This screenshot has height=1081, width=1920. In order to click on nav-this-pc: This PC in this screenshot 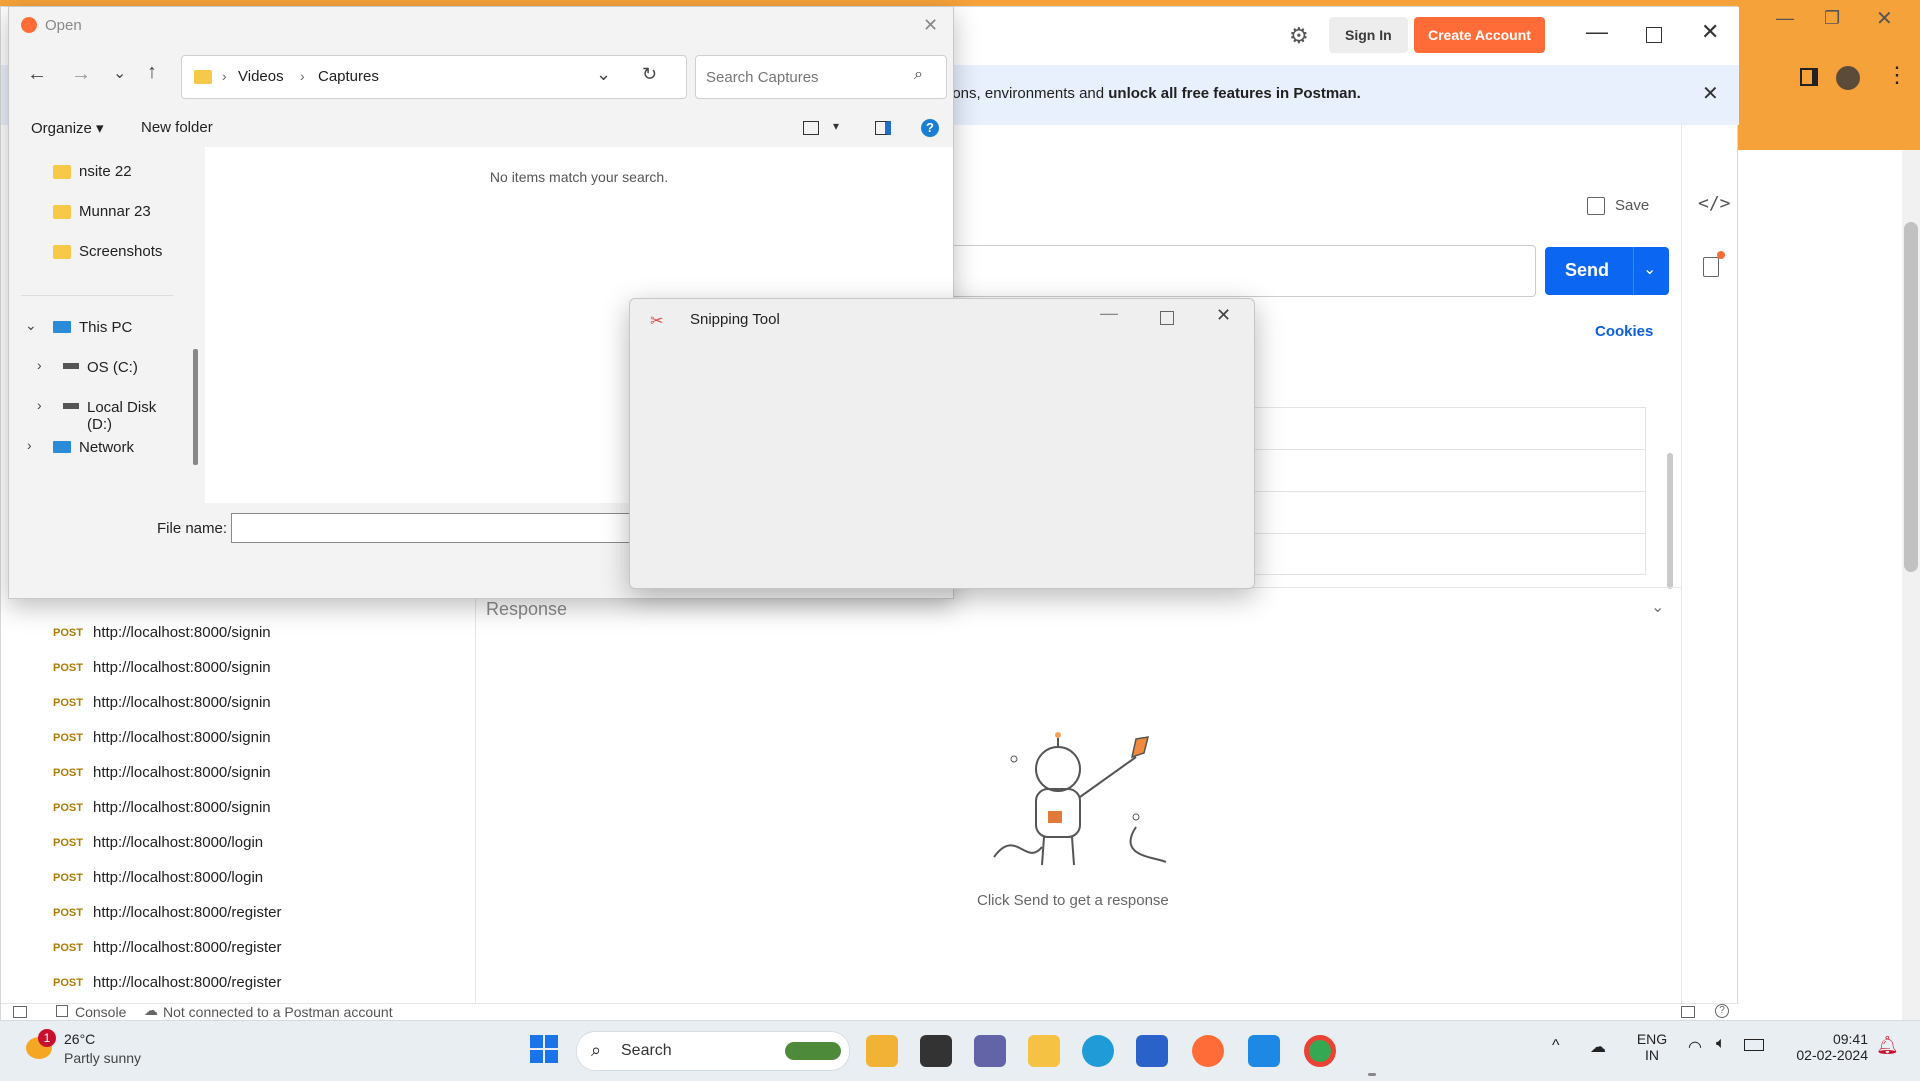, I will do `click(105, 327)`.